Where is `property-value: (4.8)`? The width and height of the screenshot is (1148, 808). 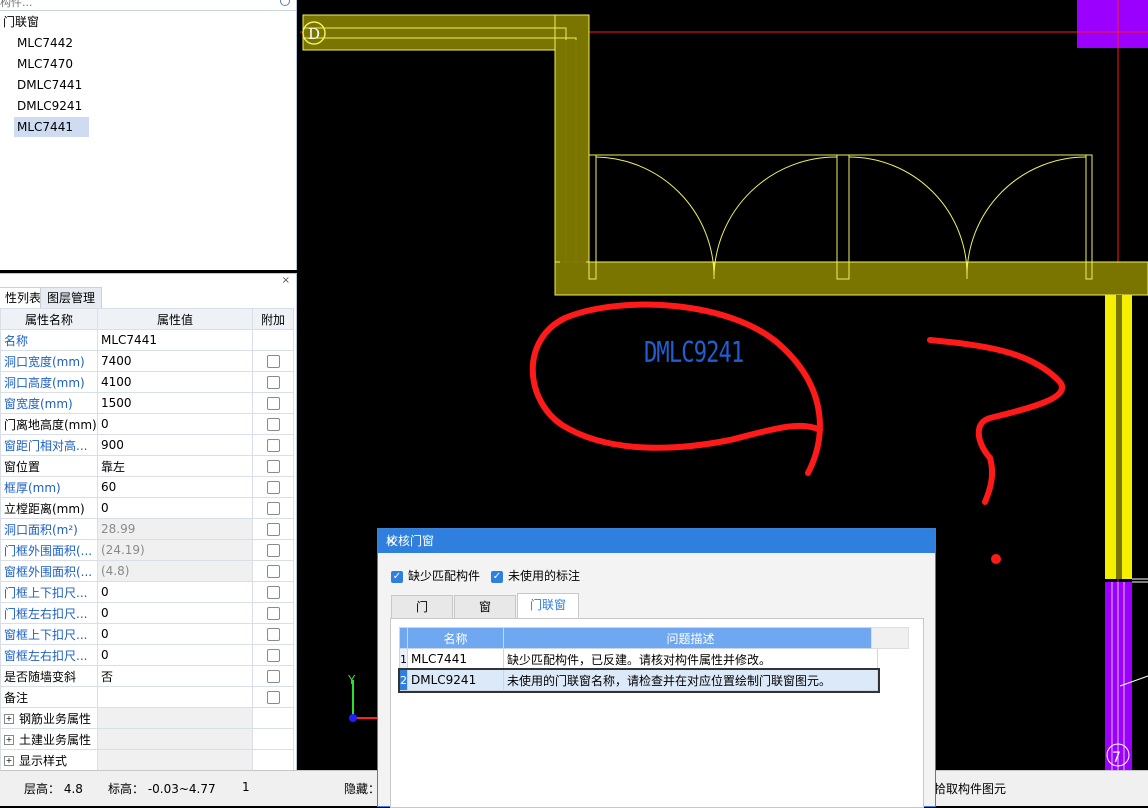
property-value: (4.8) is located at coordinates (175, 571).